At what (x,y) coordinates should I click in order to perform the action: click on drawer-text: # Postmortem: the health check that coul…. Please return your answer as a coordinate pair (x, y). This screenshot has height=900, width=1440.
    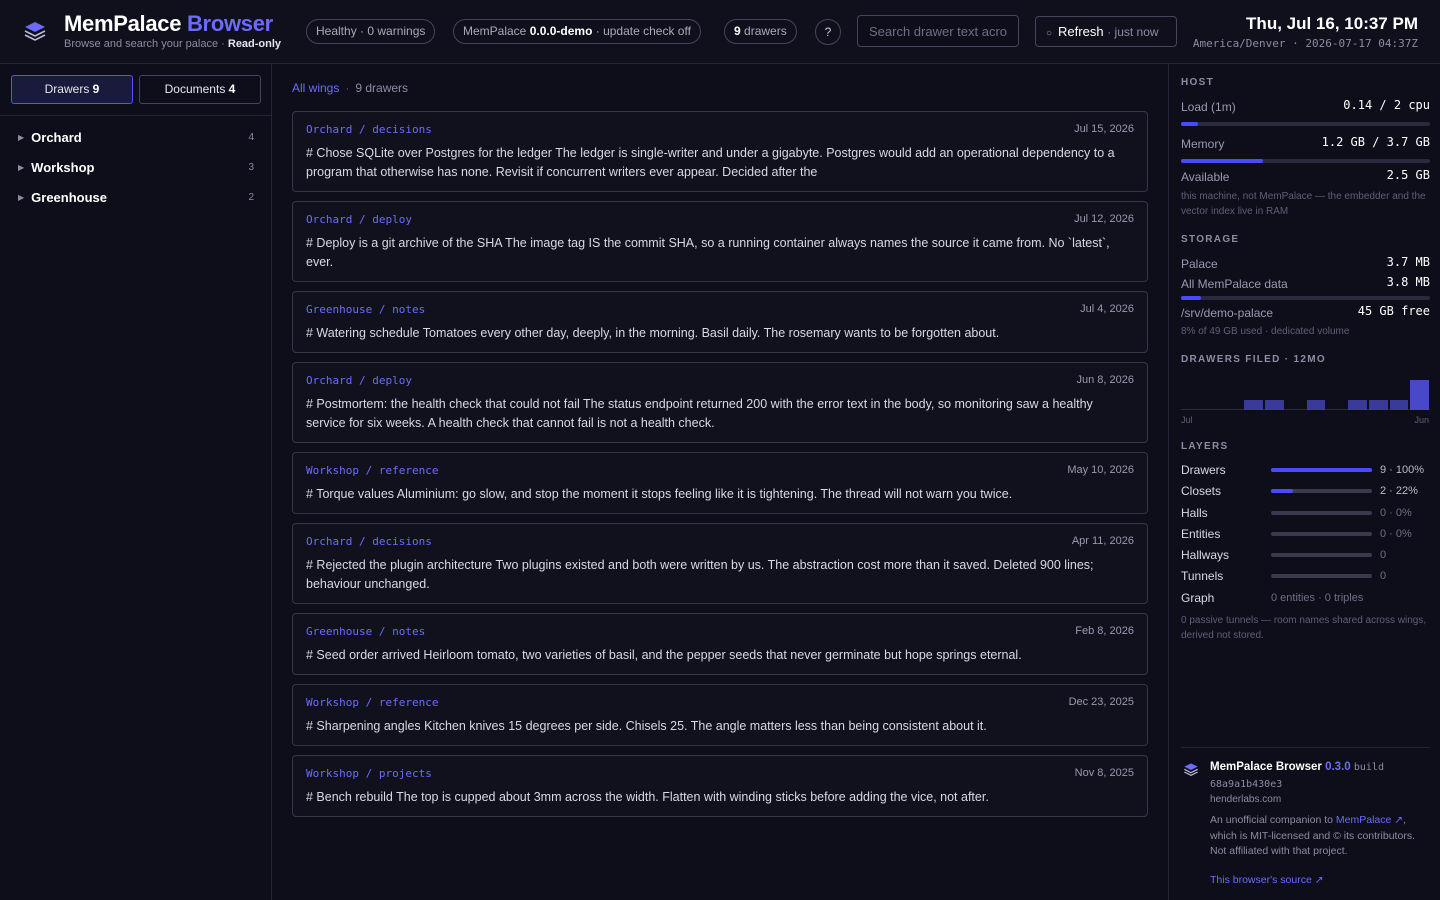
    Looking at the image, I should click on (699, 413).